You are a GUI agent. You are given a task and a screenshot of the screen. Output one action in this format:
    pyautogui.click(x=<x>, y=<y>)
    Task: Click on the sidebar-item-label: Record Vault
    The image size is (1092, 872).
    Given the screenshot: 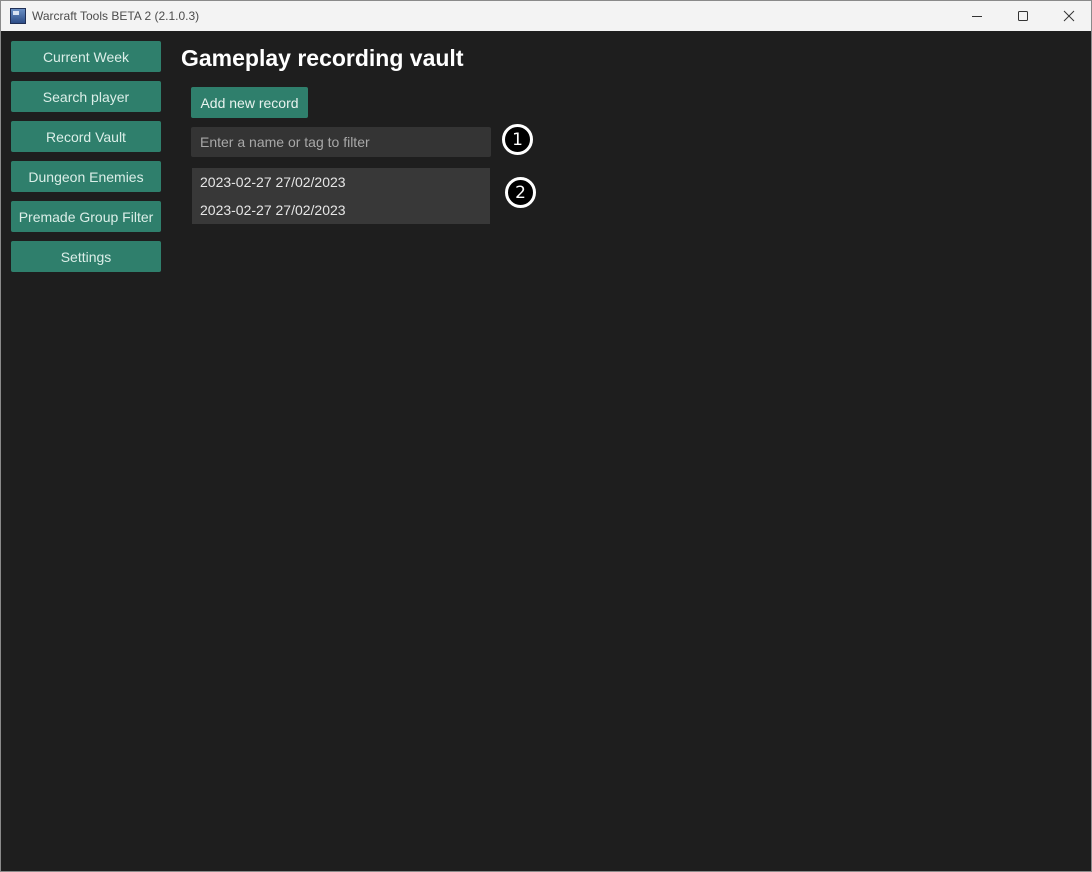 What is the action you would take?
    pyautogui.click(x=86, y=136)
    